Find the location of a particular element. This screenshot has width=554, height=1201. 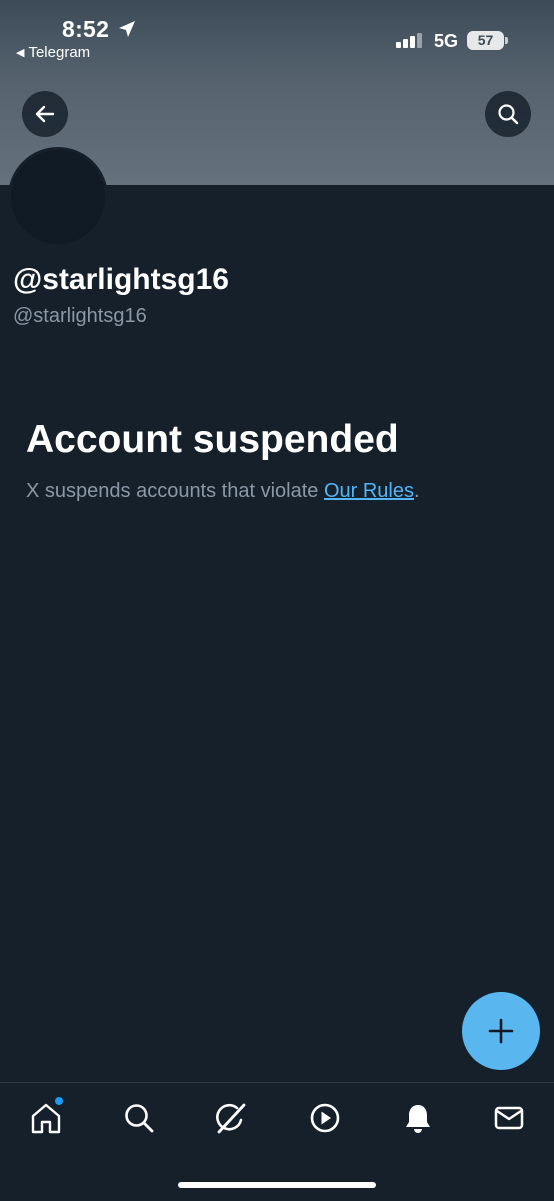

signal-bars-icon is located at coordinates (409, 40).